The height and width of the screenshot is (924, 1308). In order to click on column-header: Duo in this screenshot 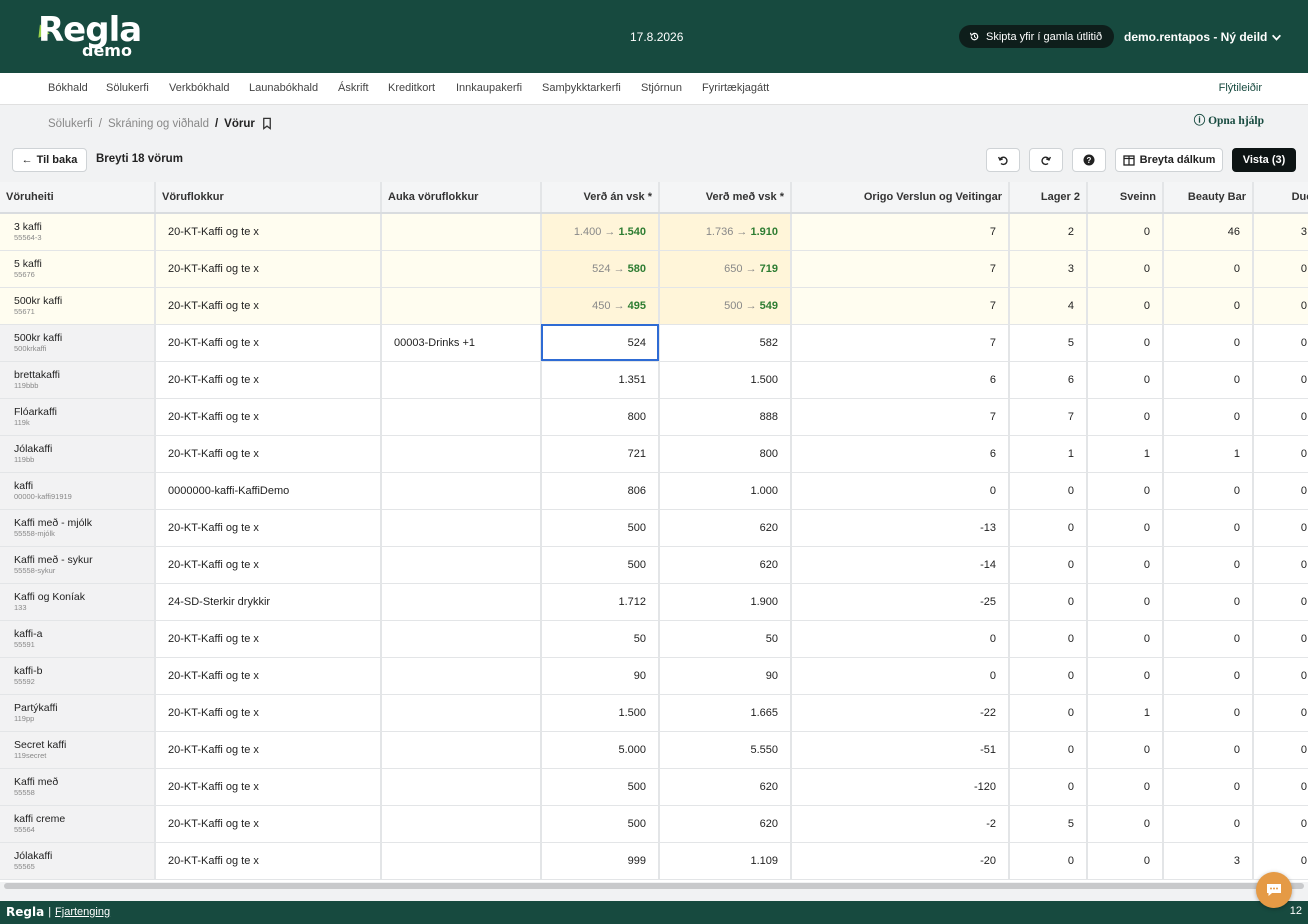, I will do `click(1280, 198)`.